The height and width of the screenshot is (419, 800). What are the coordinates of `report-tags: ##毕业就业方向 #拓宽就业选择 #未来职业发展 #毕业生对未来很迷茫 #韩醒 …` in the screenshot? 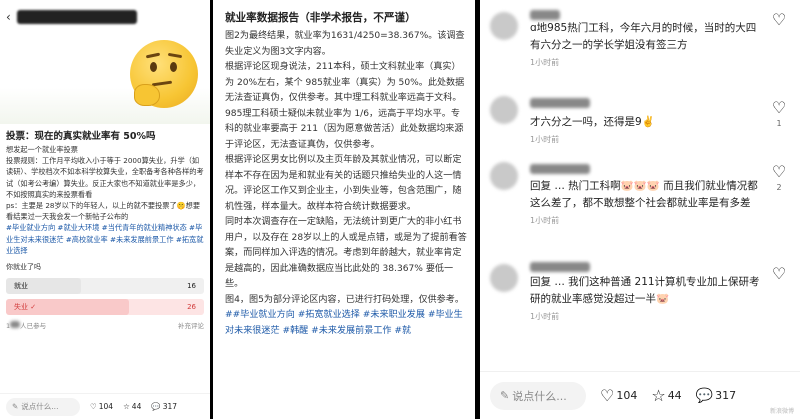 It's located at (344, 323).